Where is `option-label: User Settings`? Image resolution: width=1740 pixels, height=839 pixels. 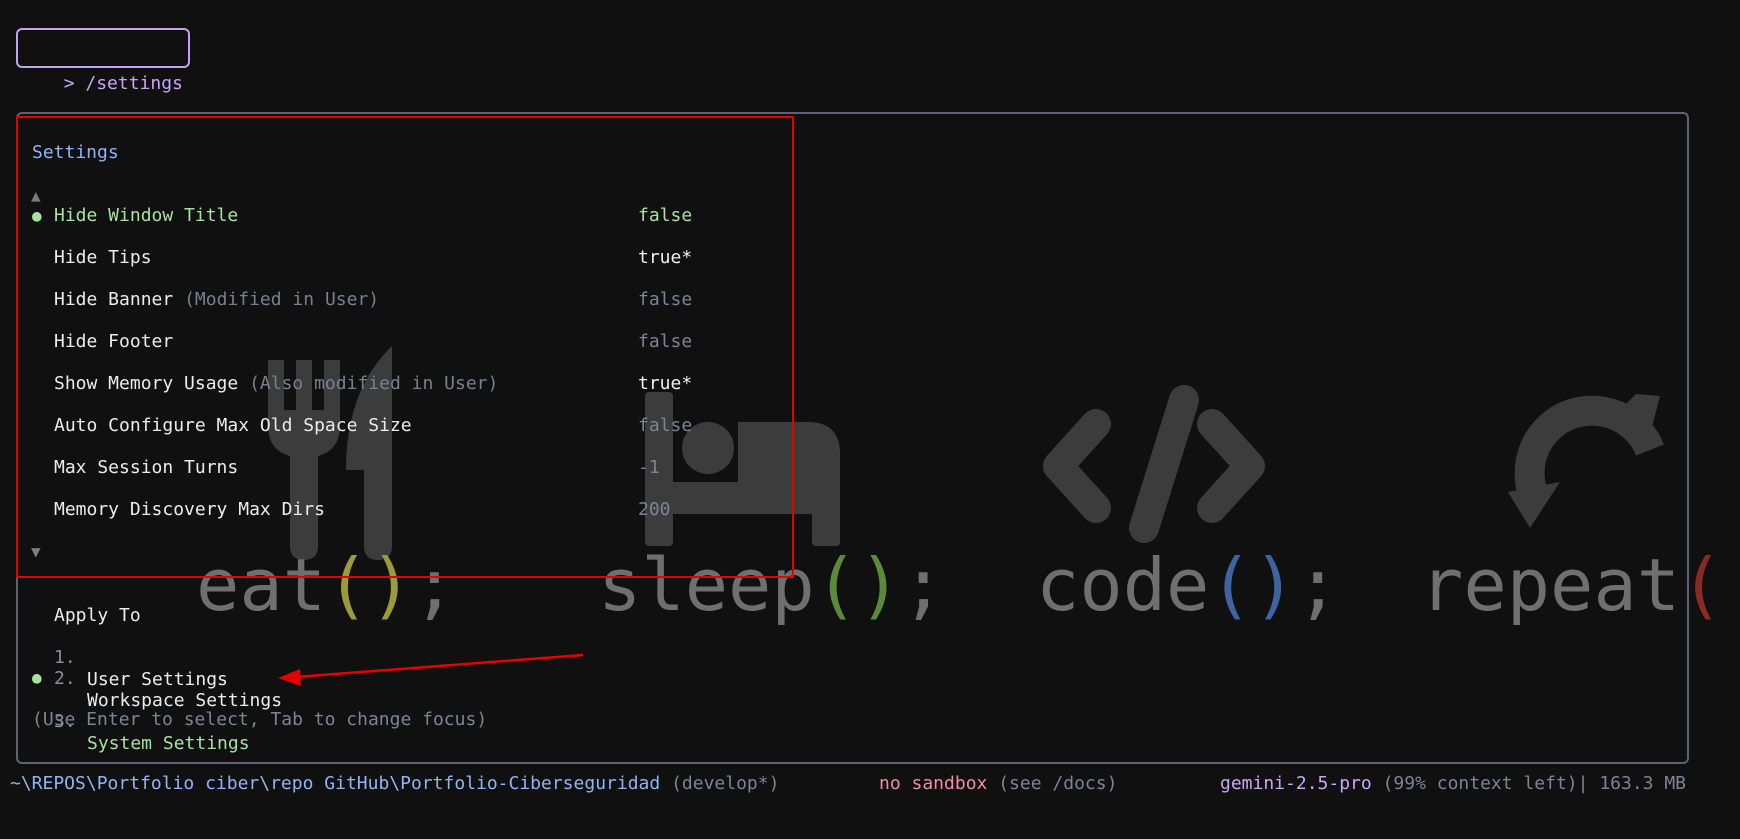
option-label: User Settings is located at coordinates (157, 679).